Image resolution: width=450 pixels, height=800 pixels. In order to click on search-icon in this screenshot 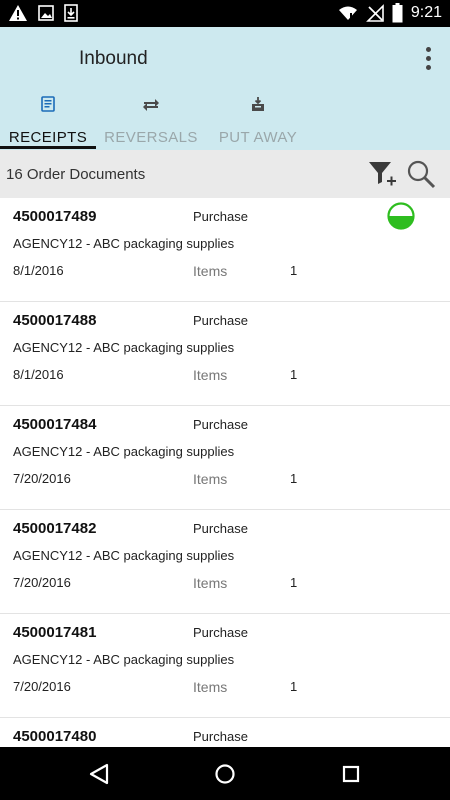, I will do `click(421, 174)`.